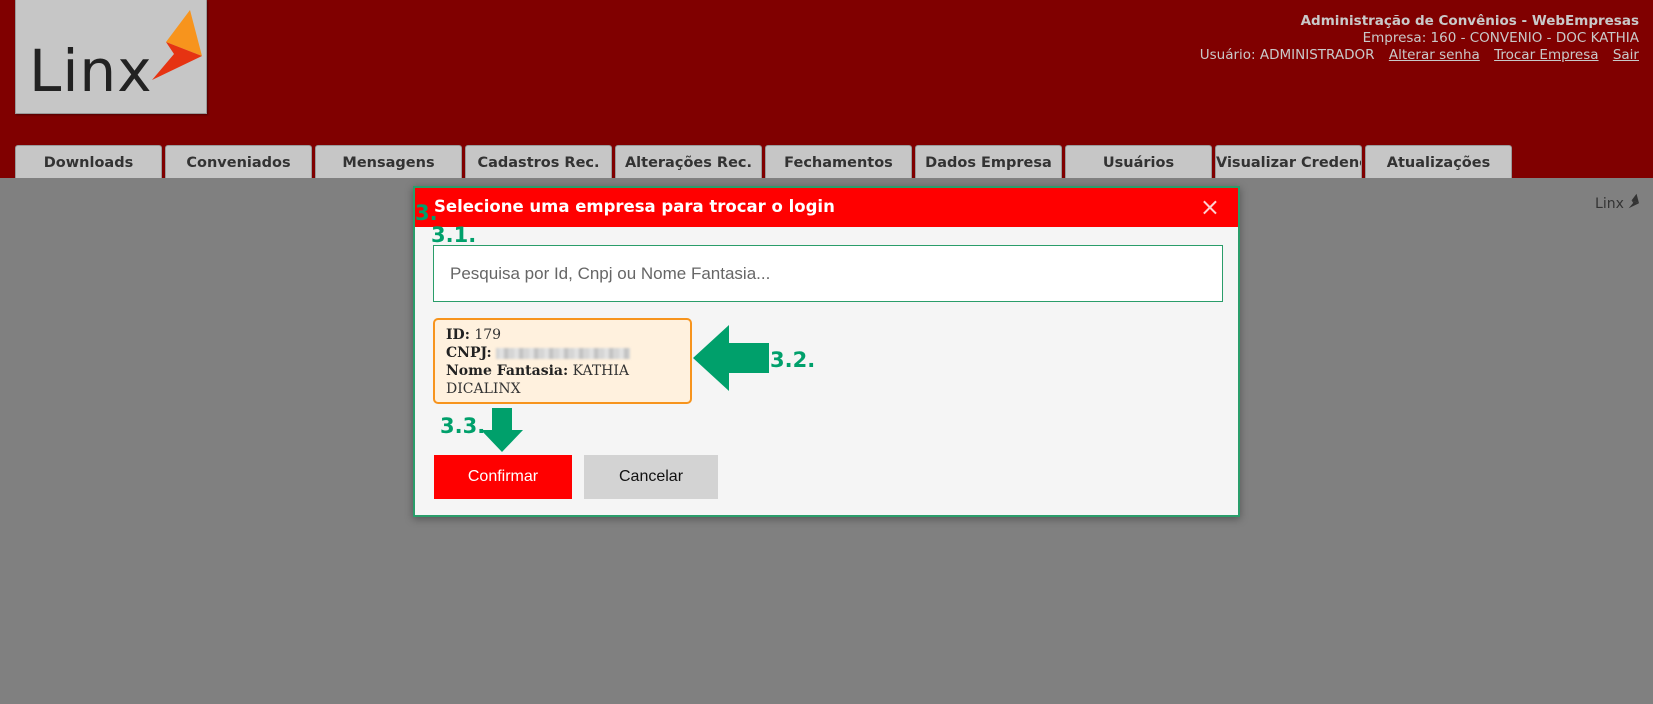 The height and width of the screenshot is (704, 1653). Describe the element at coordinates (469, 353) in the screenshot. I see `company-cnpj-label: CNPJ:` at that location.